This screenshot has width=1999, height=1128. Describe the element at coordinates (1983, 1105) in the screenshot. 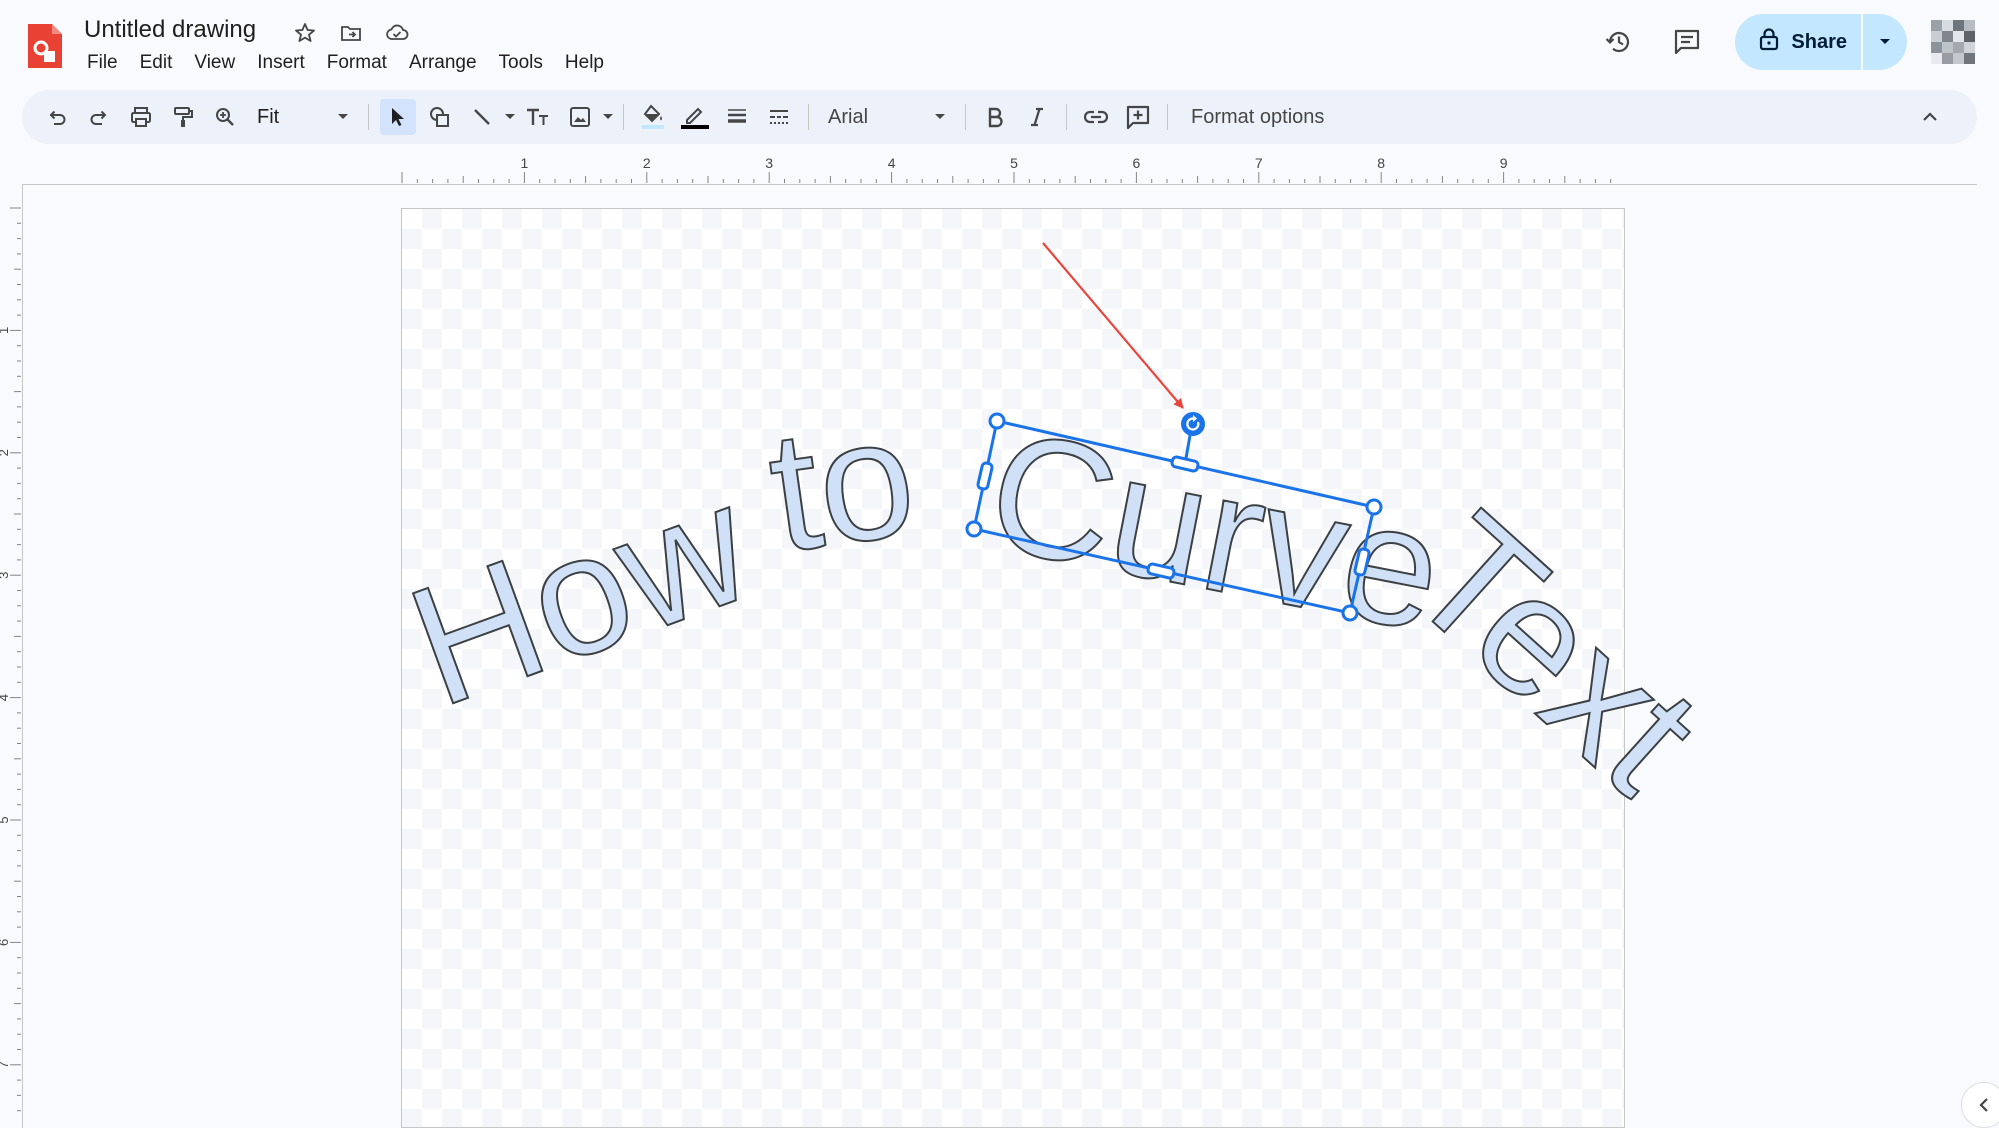

I see `chevron-left-icon` at that location.